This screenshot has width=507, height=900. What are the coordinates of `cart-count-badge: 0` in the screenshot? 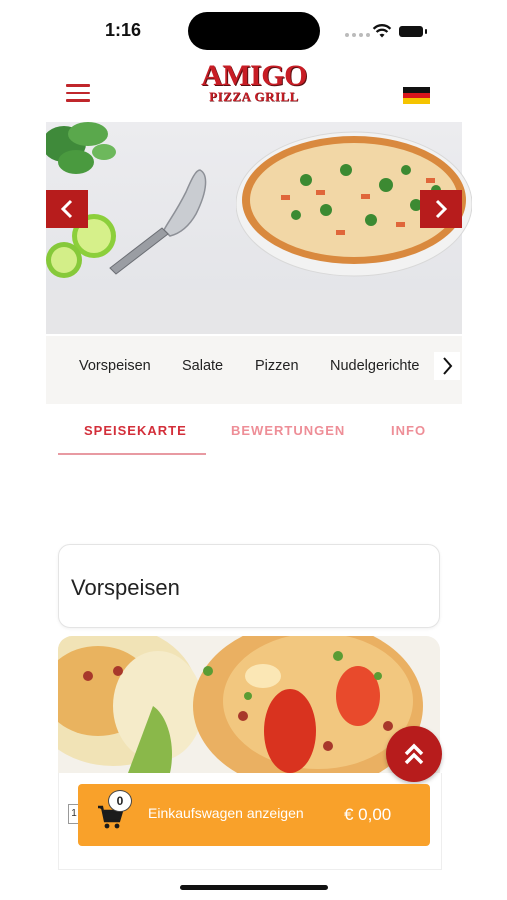 It's located at (120, 801).